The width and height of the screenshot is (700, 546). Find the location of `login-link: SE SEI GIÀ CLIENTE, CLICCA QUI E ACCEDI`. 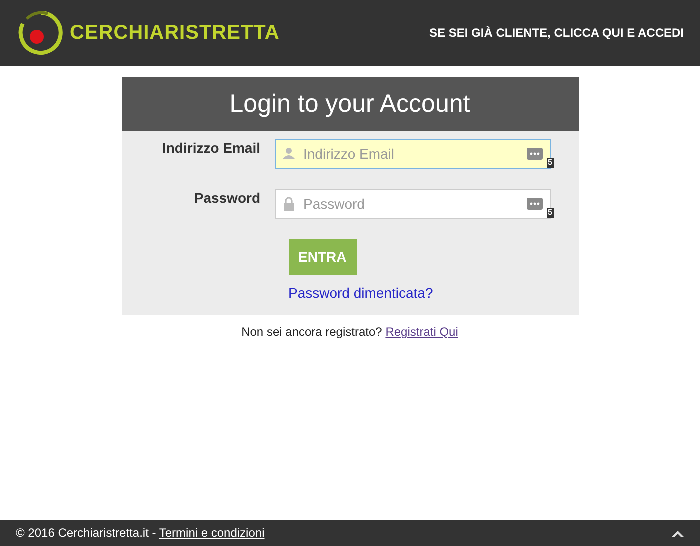

login-link: SE SEI GIÀ CLIENTE, CLICCA QUI E ACCEDI is located at coordinates (557, 33).